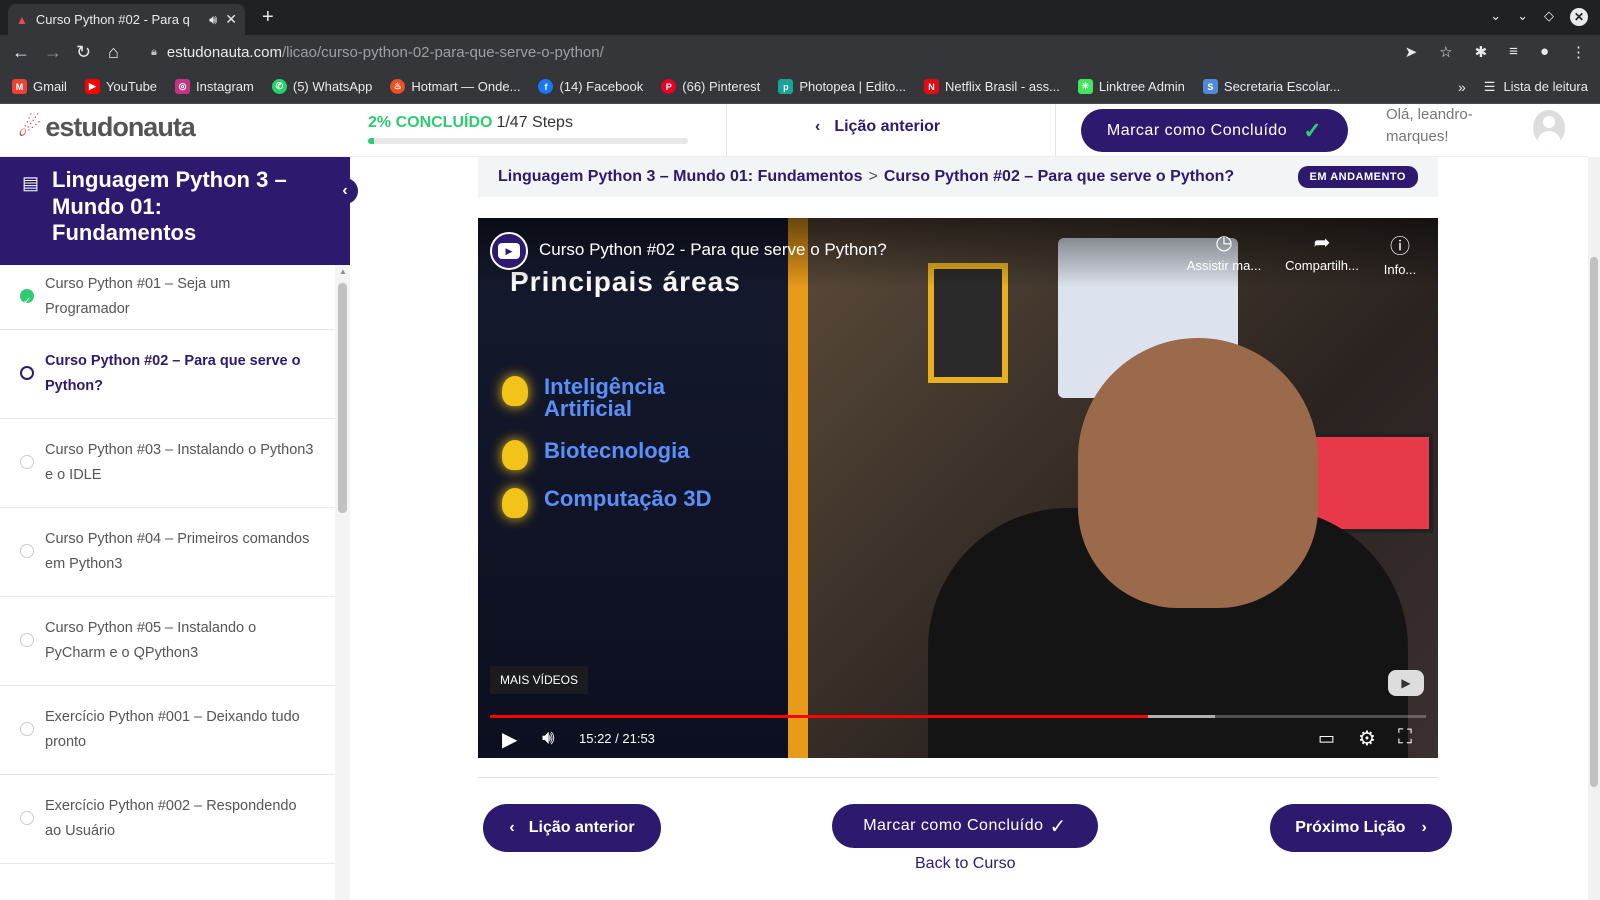 The image size is (1600, 900). What do you see at coordinates (1481, 52) in the screenshot?
I see `extensions-icon: ✱` at bounding box center [1481, 52].